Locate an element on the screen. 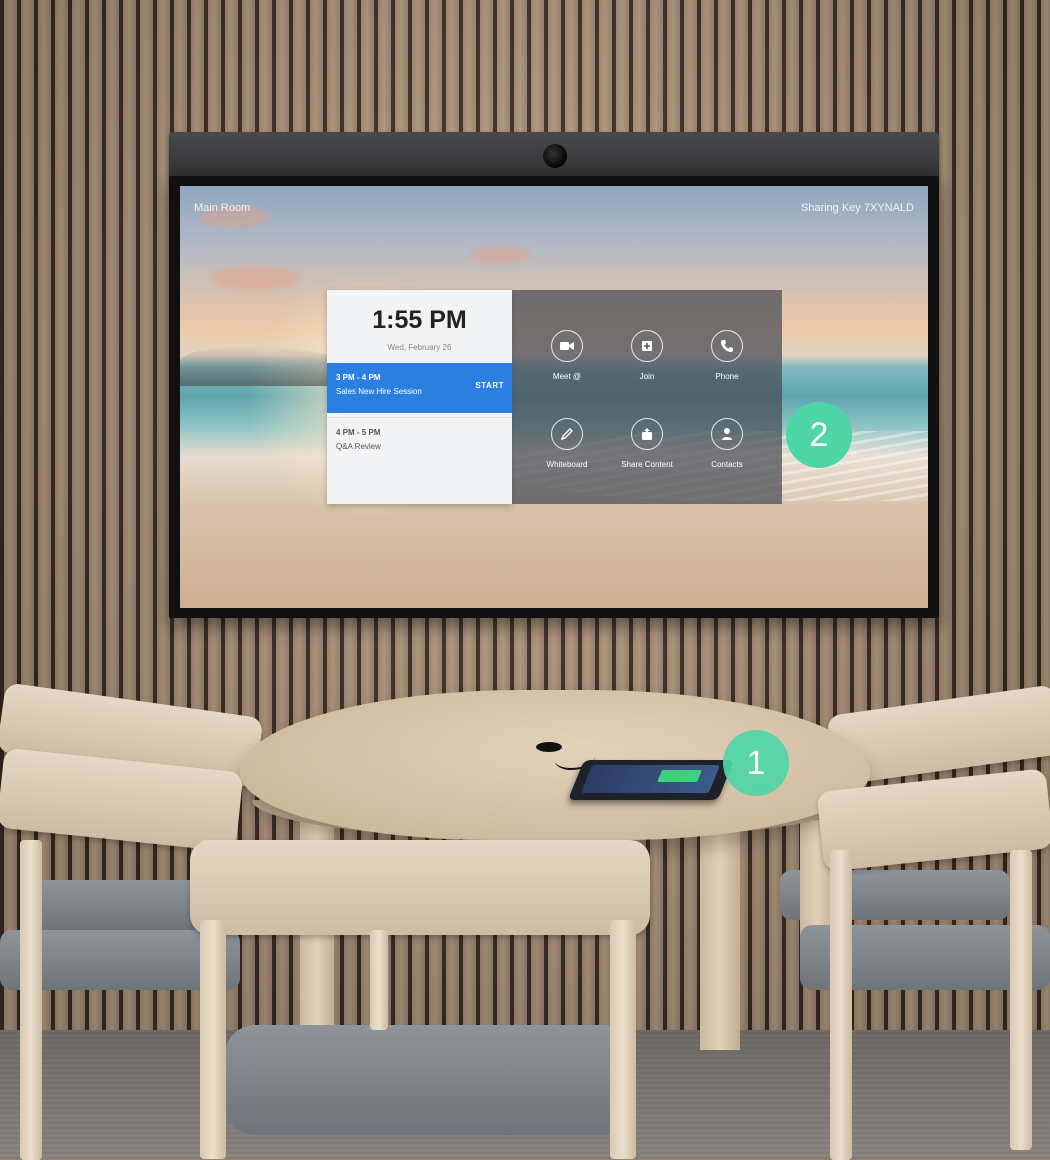 Image resolution: width=1050 pixels, height=1160 pixels. action-label: Whiteboard is located at coordinates (567, 464).